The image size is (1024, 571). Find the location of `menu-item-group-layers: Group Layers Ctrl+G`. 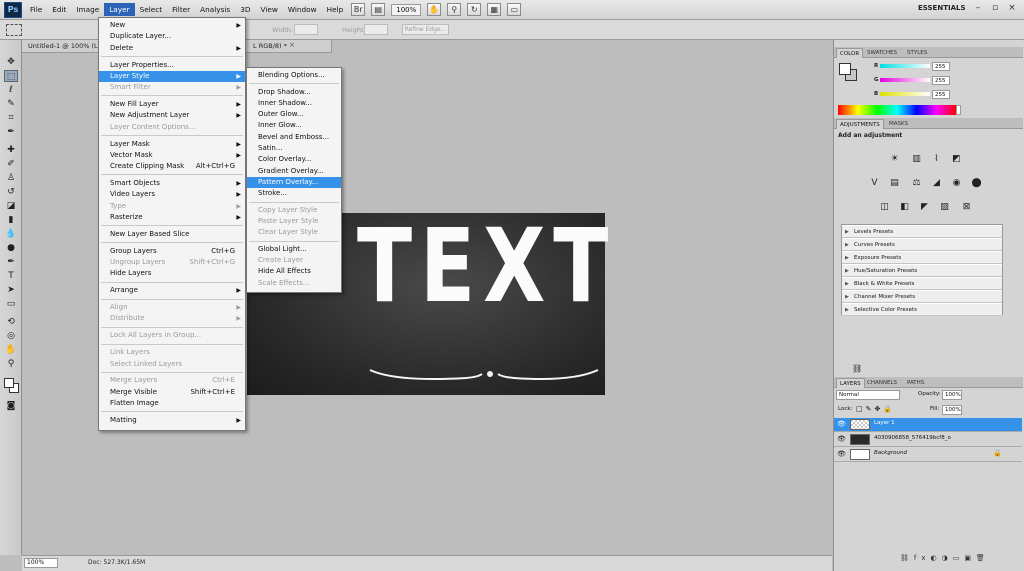

menu-item-group-layers: Group Layers Ctrl+G is located at coordinates (172, 251).